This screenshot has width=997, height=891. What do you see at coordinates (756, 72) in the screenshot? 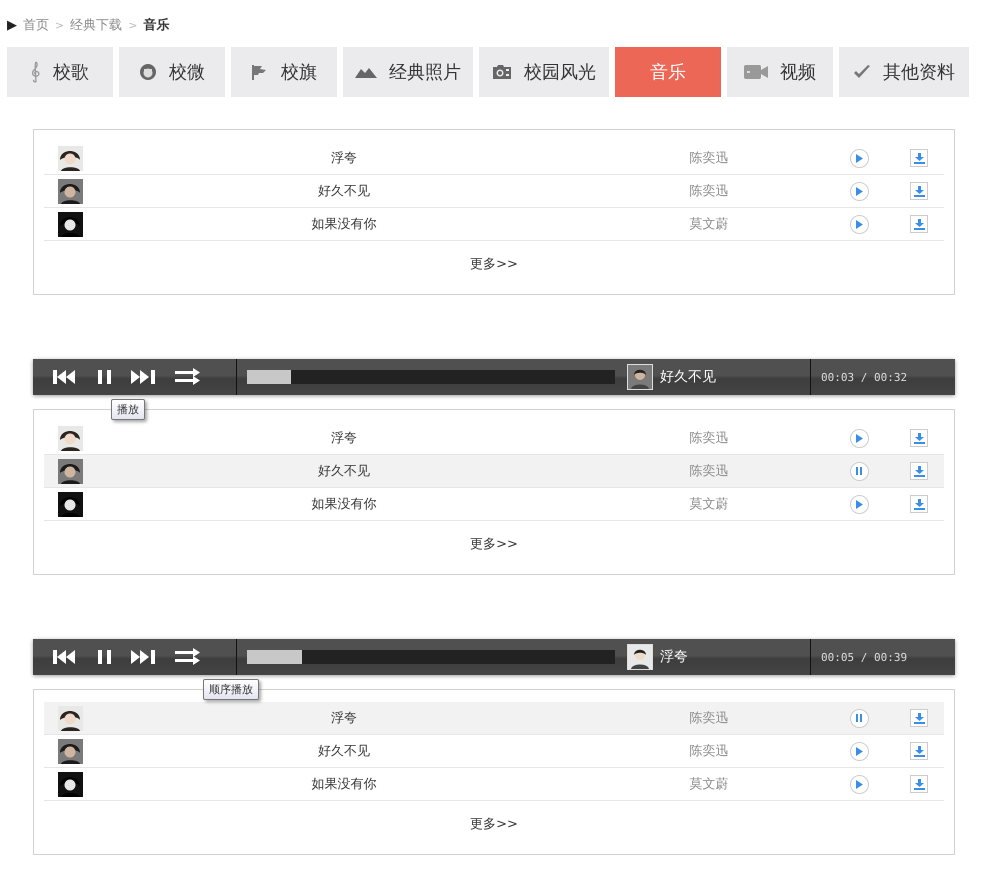
I see `video-camera-icon` at bounding box center [756, 72].